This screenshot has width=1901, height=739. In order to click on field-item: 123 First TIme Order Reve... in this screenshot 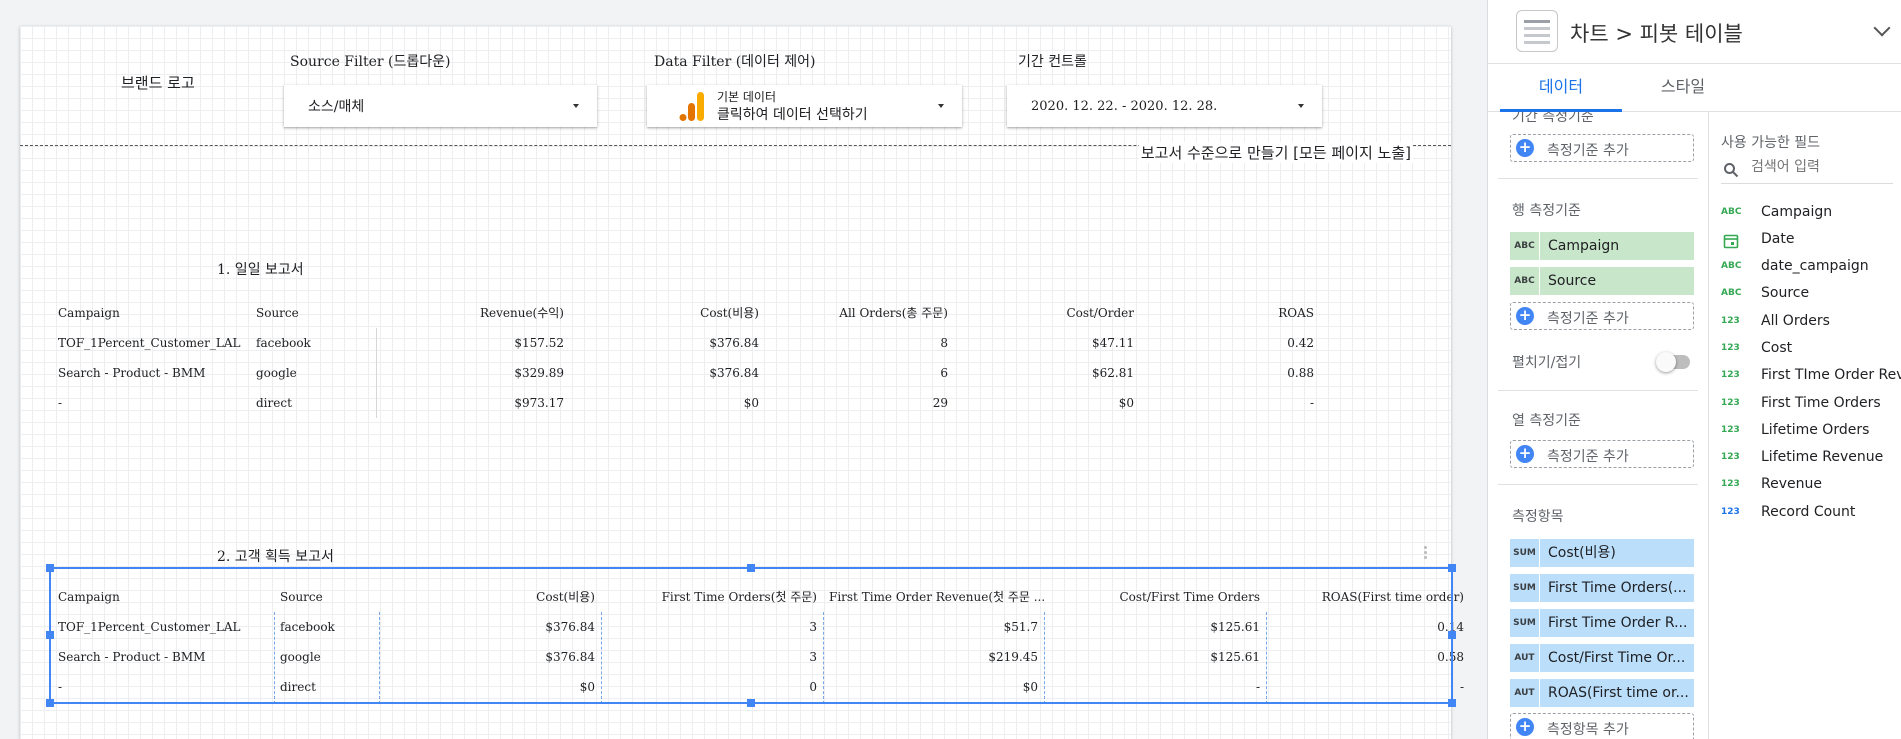, I will do `click(1811, 377)`.